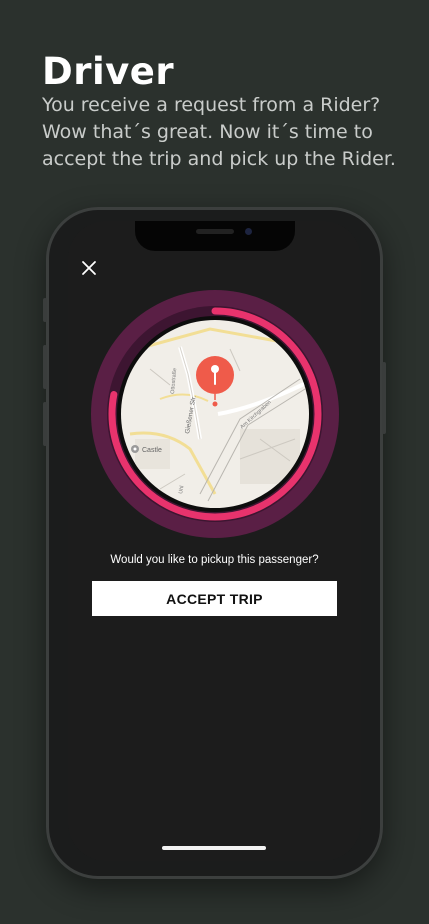 The height and width of the screenshot is (924, 429). What do you see at coordinates (214, 560) in the screenshot?
I see `pickup-prompt: Would you like to pickup this passenger?` at bounding box center [214, 560].